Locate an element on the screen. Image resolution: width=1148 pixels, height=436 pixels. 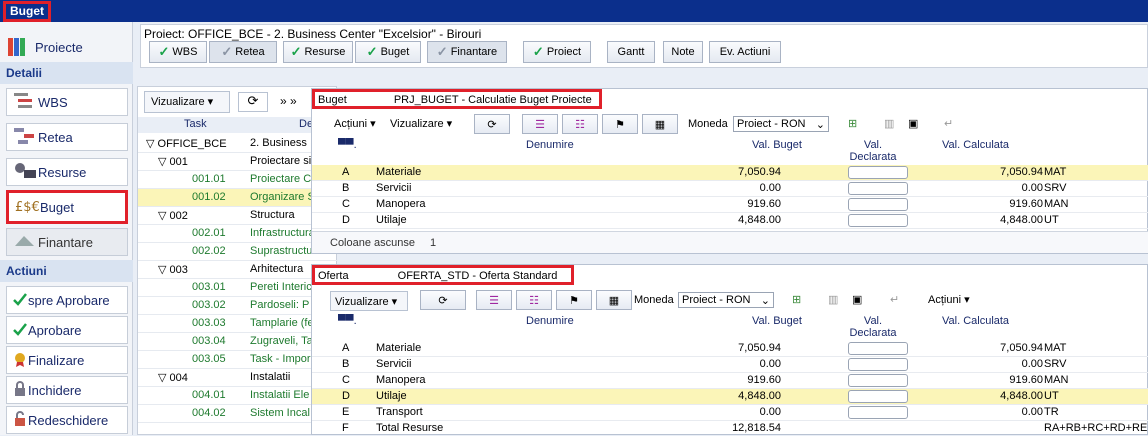
action-finalizare: Finalizare is located at coordinates (67, 360).